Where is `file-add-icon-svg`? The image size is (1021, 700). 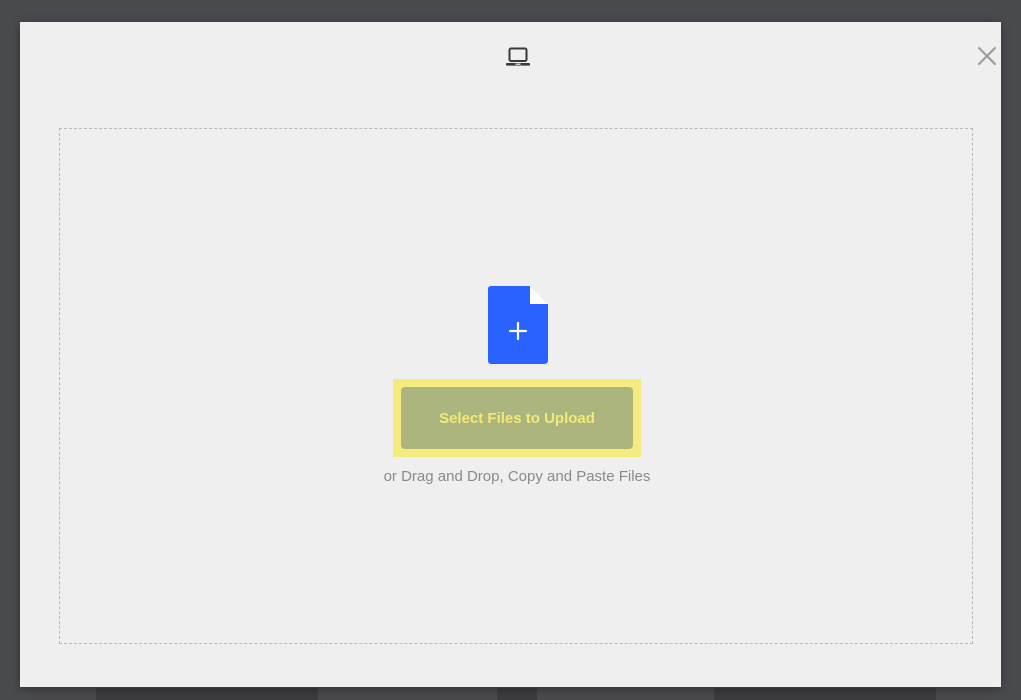 file-add-icon-svg is located at coordinates (518, 325).